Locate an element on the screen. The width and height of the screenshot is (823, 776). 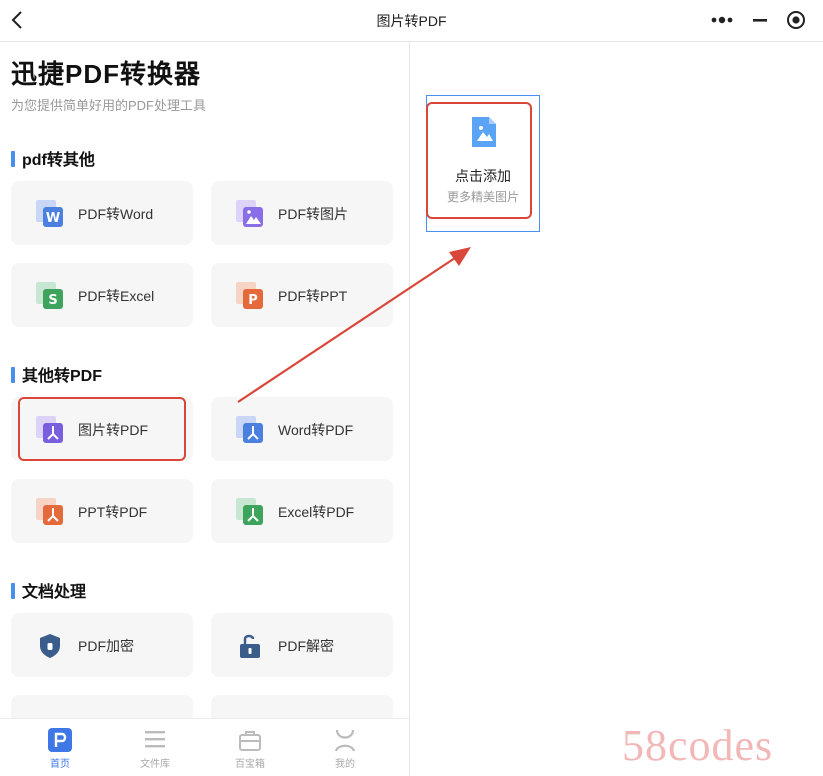
card-label: PDF解密 is located at coordinates (306, 646).